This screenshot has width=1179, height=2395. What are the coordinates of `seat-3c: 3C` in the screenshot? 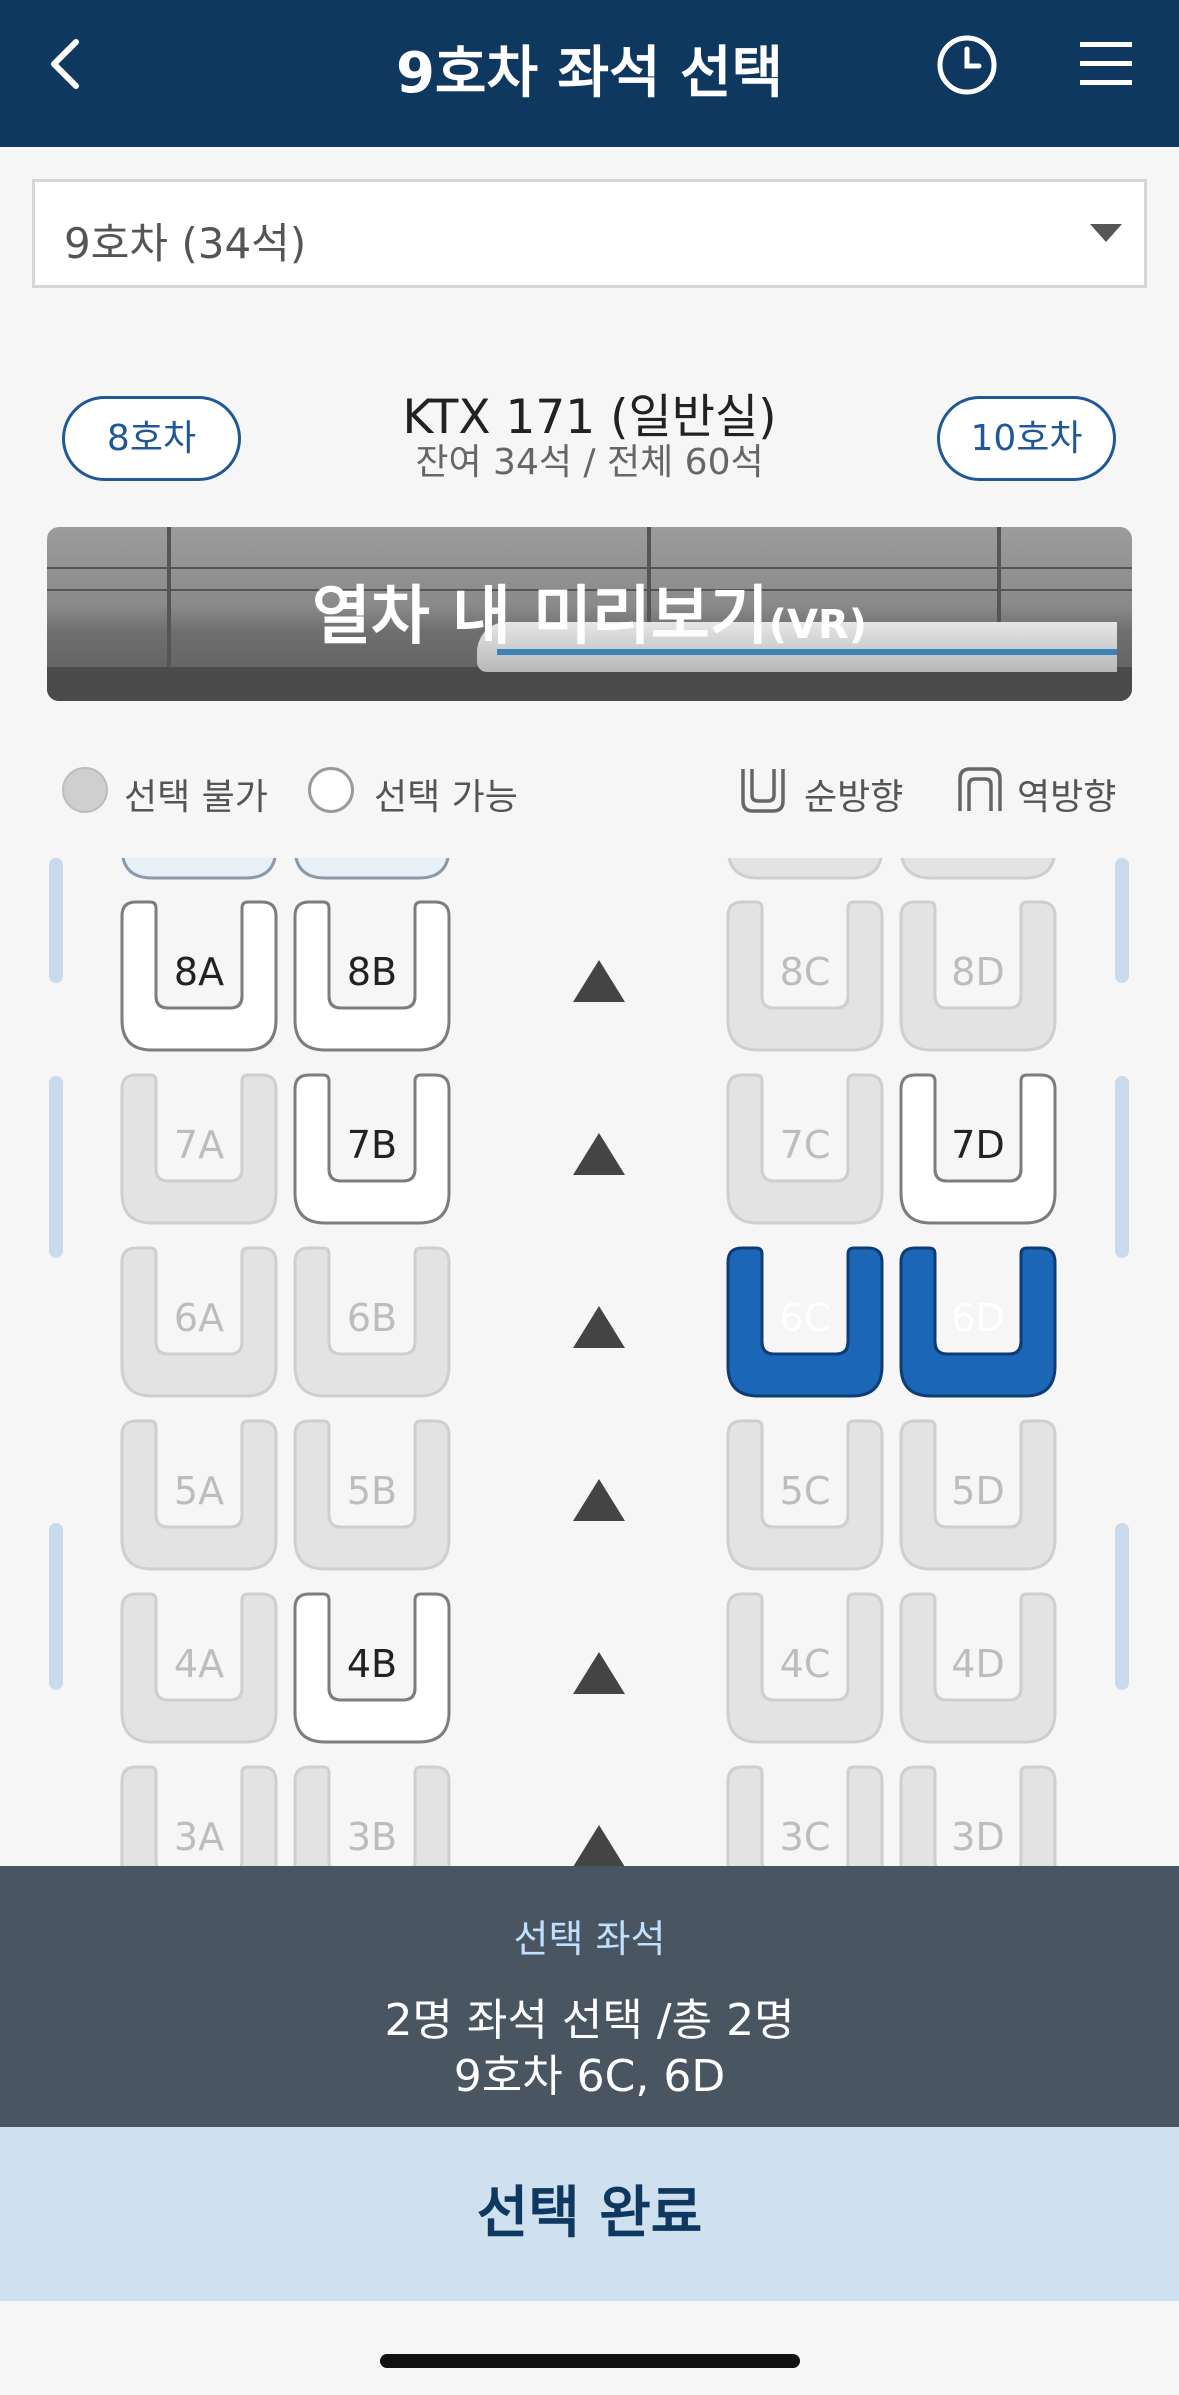 It's located at (805, 1815).